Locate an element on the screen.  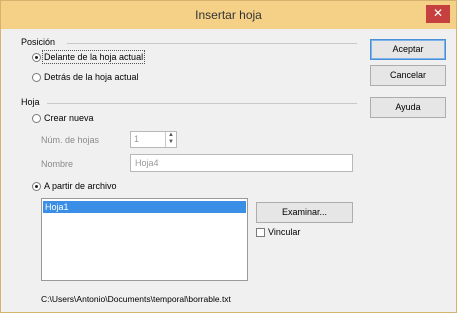
sheet-name-value: Hoja4 is located at coordinates (147, 163).